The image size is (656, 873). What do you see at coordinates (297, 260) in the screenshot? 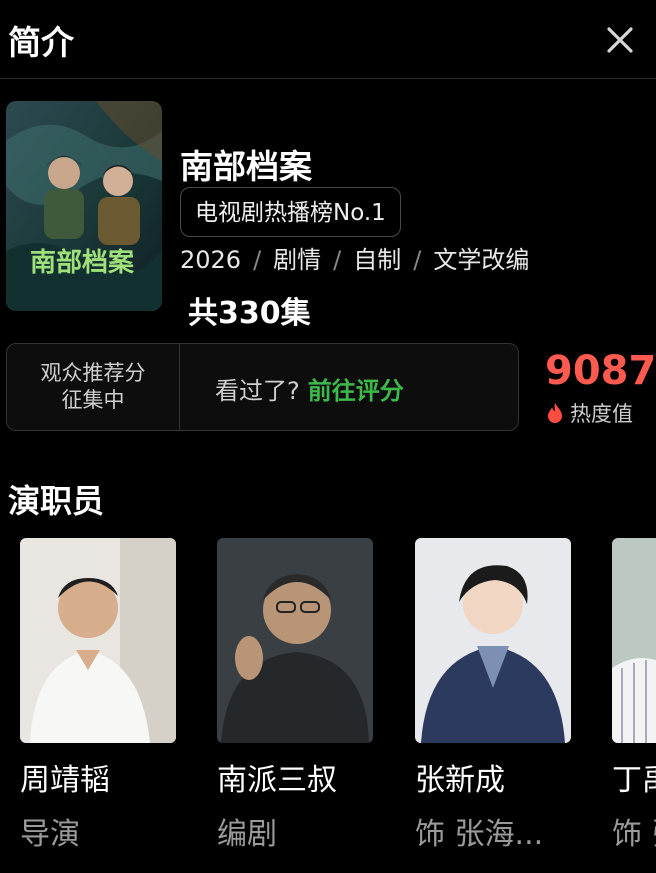
I see `meta-genre: 剧情` at bounding box center [297, 260].